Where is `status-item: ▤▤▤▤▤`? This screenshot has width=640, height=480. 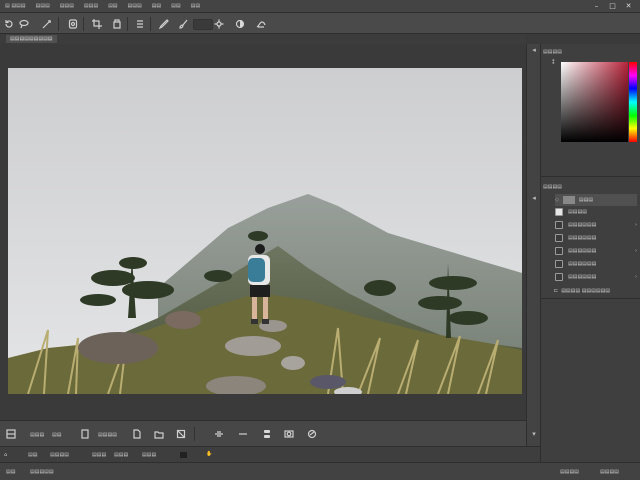 status-item: ▤▤▤▤▤ is located at coordinates (42, 472).